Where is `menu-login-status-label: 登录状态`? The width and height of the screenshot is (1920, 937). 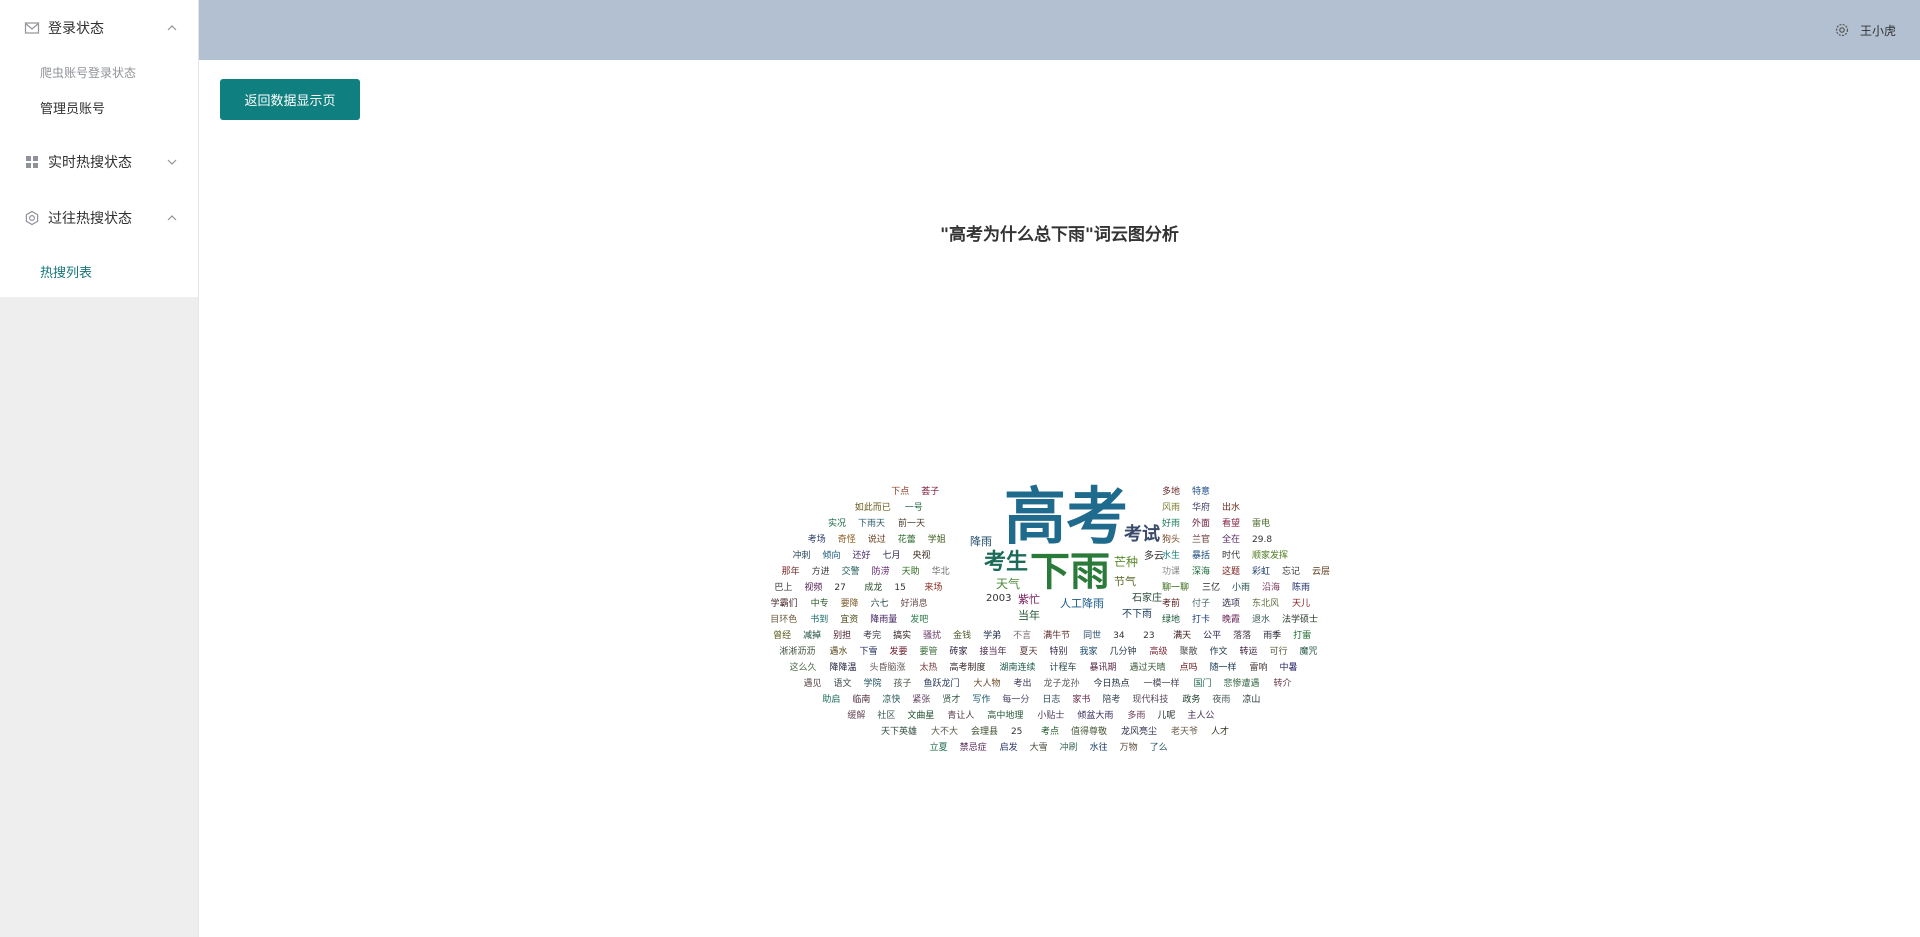
menu-login-status-label: 登录状态 is located at coordinates (76, 29).